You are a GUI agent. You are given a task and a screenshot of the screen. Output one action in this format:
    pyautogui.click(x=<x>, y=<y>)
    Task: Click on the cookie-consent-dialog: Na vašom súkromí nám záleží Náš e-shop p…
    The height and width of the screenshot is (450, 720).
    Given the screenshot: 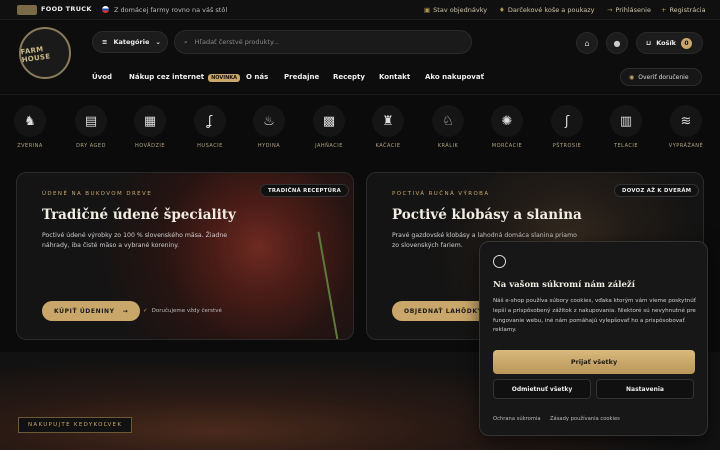 What is the action you would take?
    pyautogui.click(x=593, y=338)
    